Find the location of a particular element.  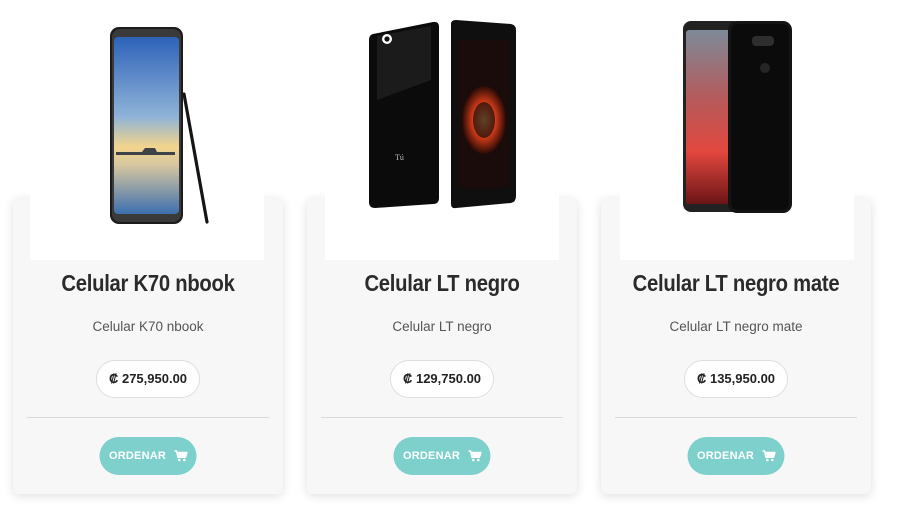

matte-black-phone-front-back-image is located at coordinates (737, 117).